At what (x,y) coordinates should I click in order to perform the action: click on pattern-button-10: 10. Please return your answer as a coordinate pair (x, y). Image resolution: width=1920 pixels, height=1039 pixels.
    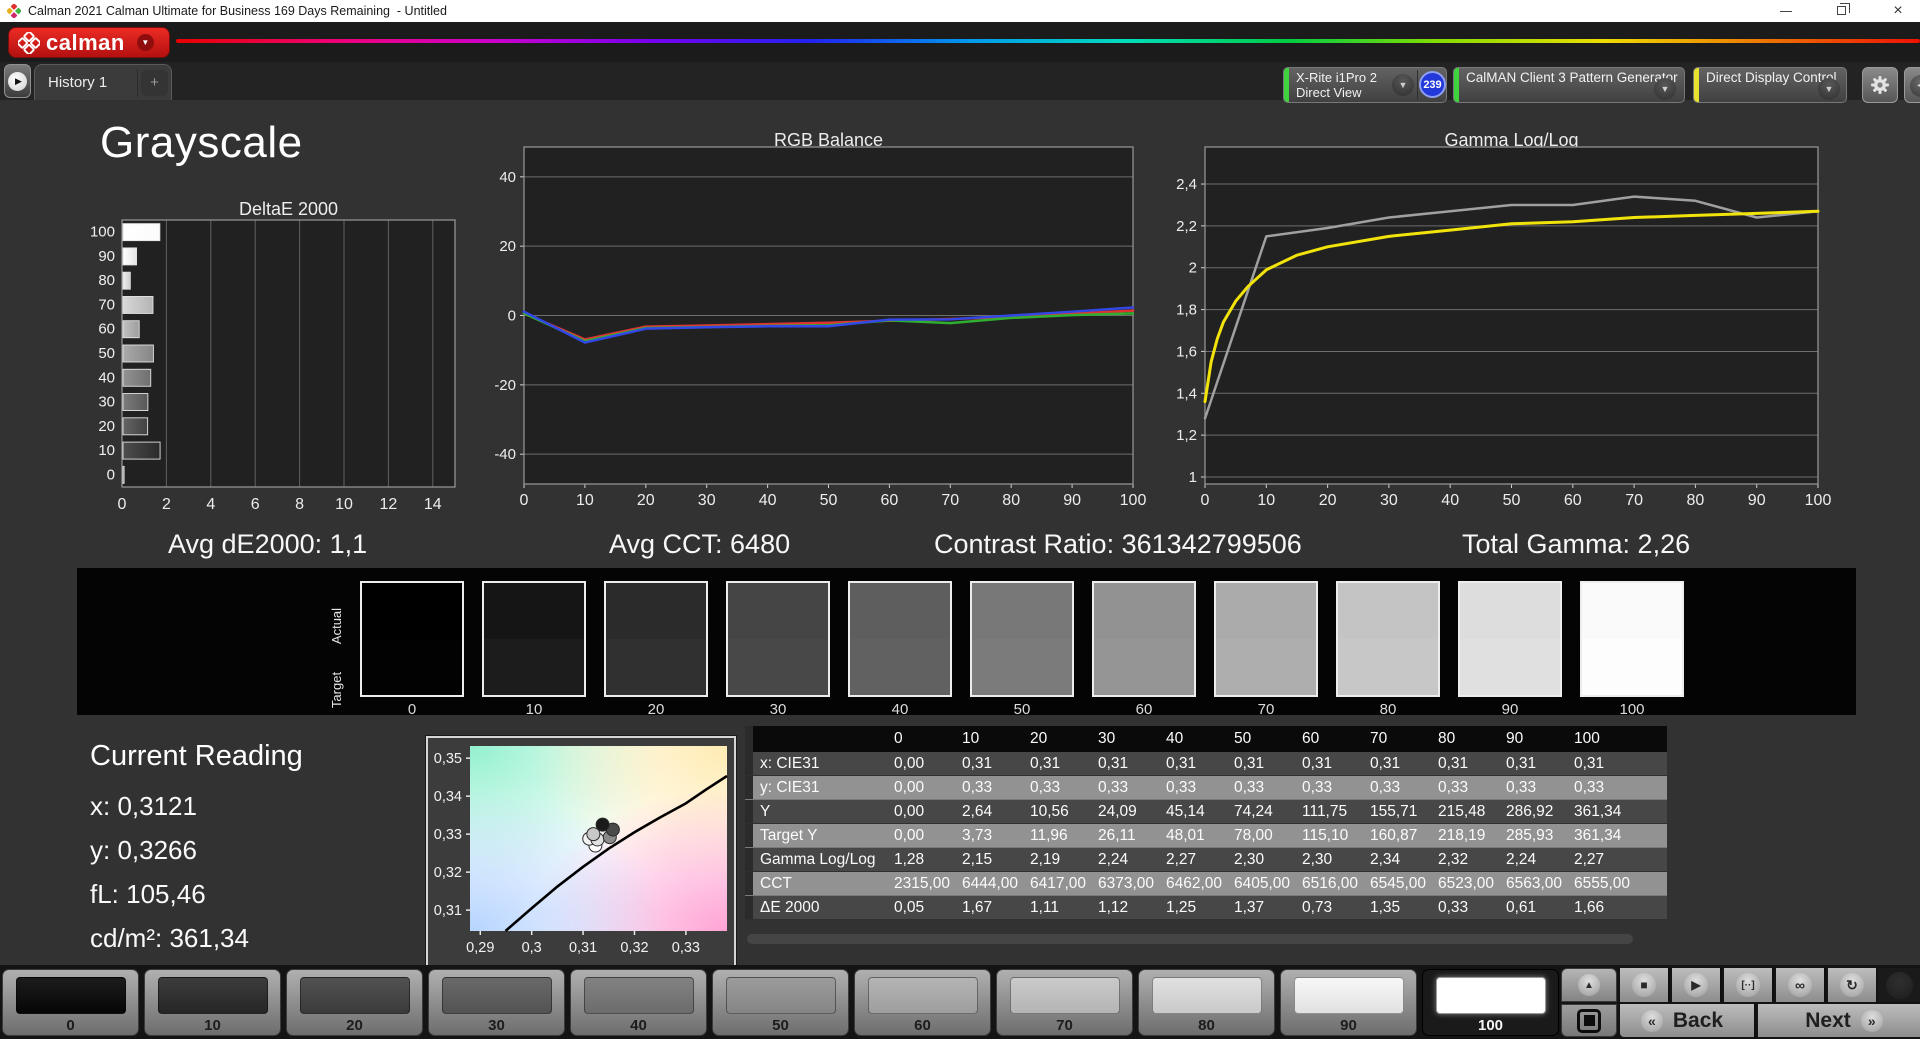
    Looking at the image, I should click on (212, 1002).